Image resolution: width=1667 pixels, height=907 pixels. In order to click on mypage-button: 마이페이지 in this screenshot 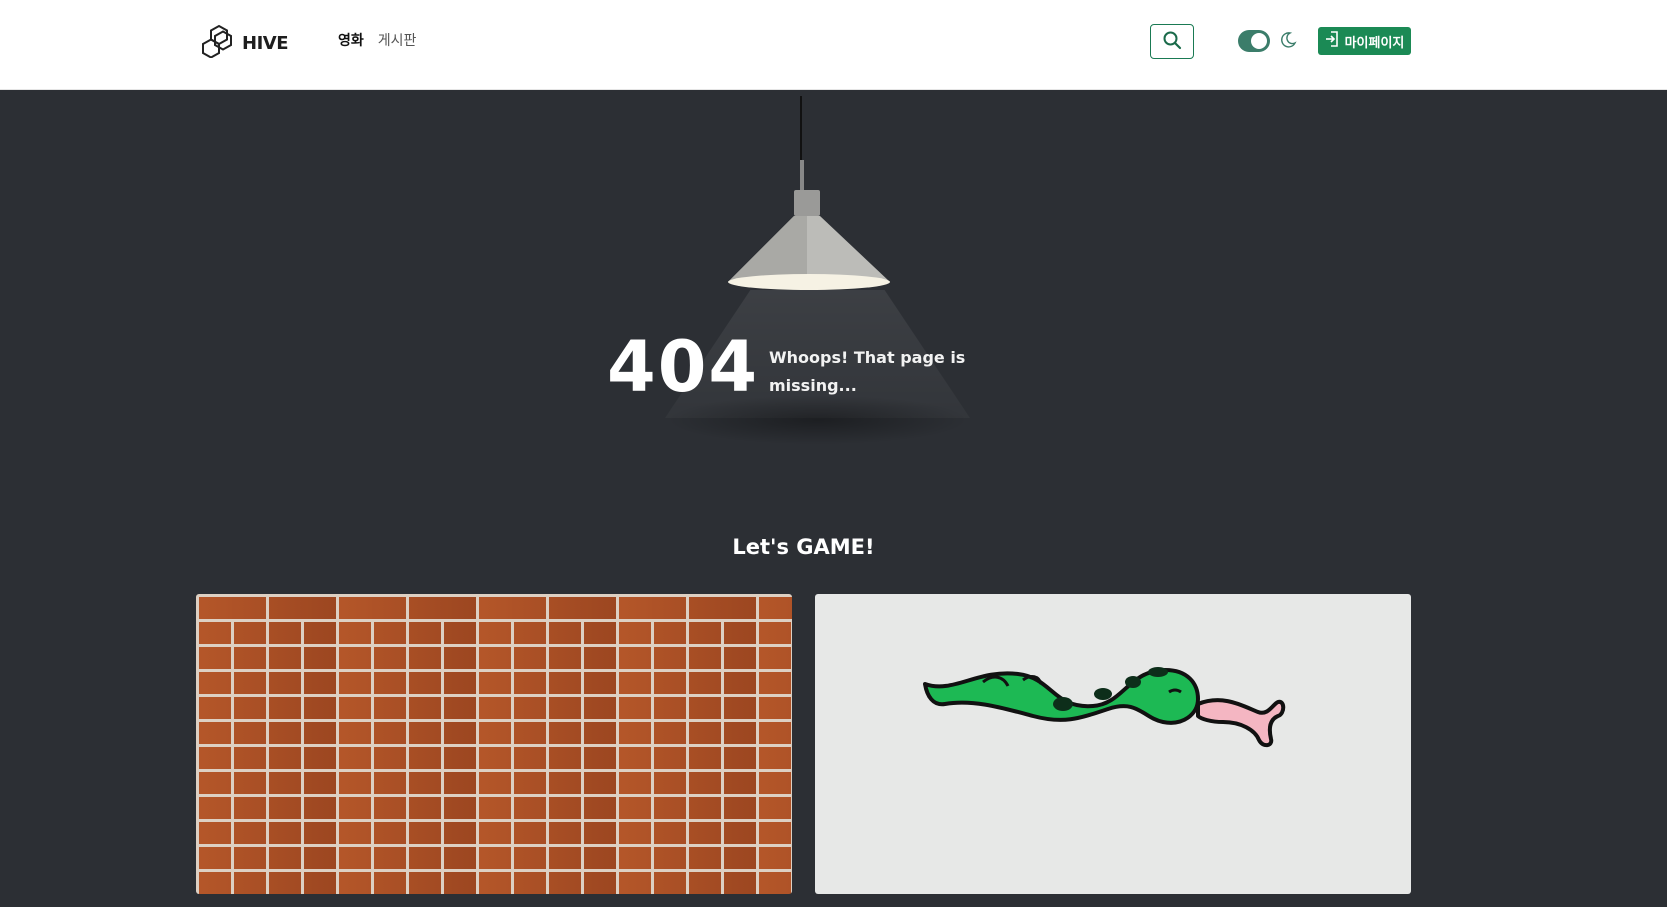, I will do `click(1364, 41)`.